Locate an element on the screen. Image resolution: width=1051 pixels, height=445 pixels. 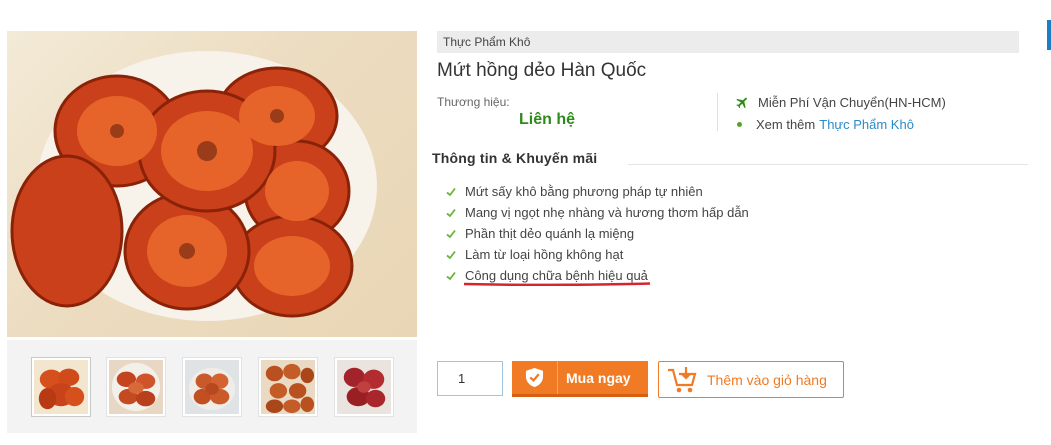
free-shipping-info: Miễn Phí Vận Chuyển(HN-HCM) is located at coordinates (840, 102).